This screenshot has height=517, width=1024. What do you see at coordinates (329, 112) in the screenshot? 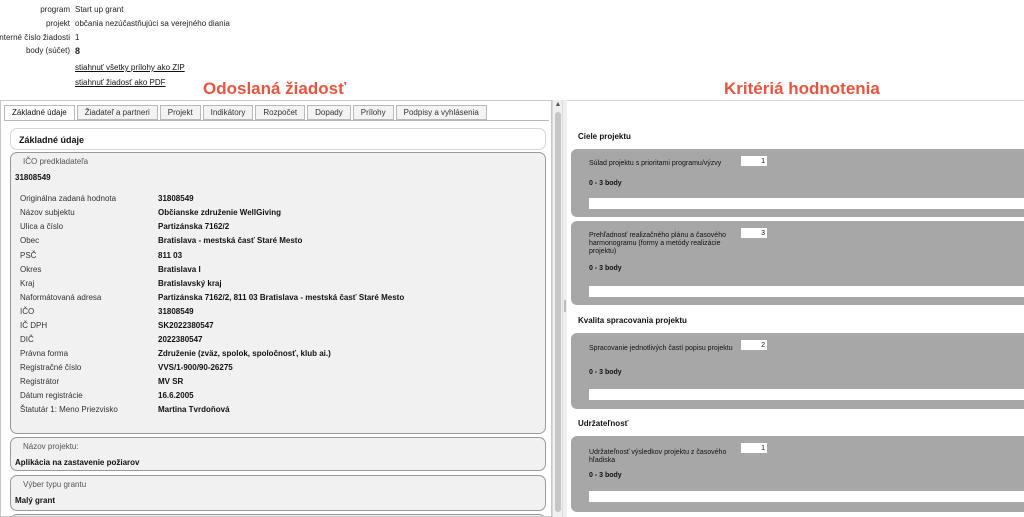
I see `tab-dopady: Dopady` at bounding box center [329, 112].